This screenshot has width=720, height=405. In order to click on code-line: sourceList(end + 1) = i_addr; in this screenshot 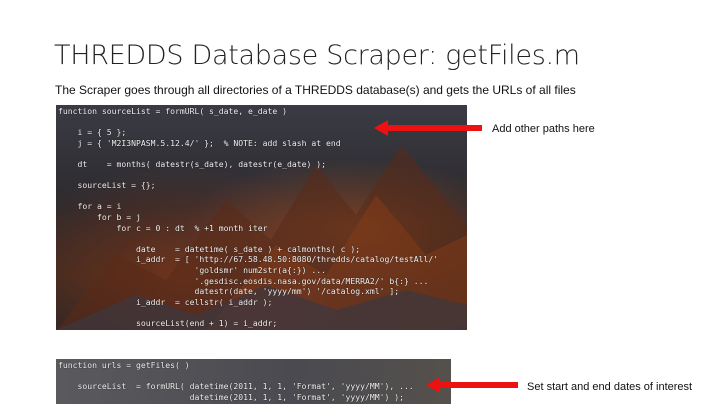, I will do `click(168, 322)`.